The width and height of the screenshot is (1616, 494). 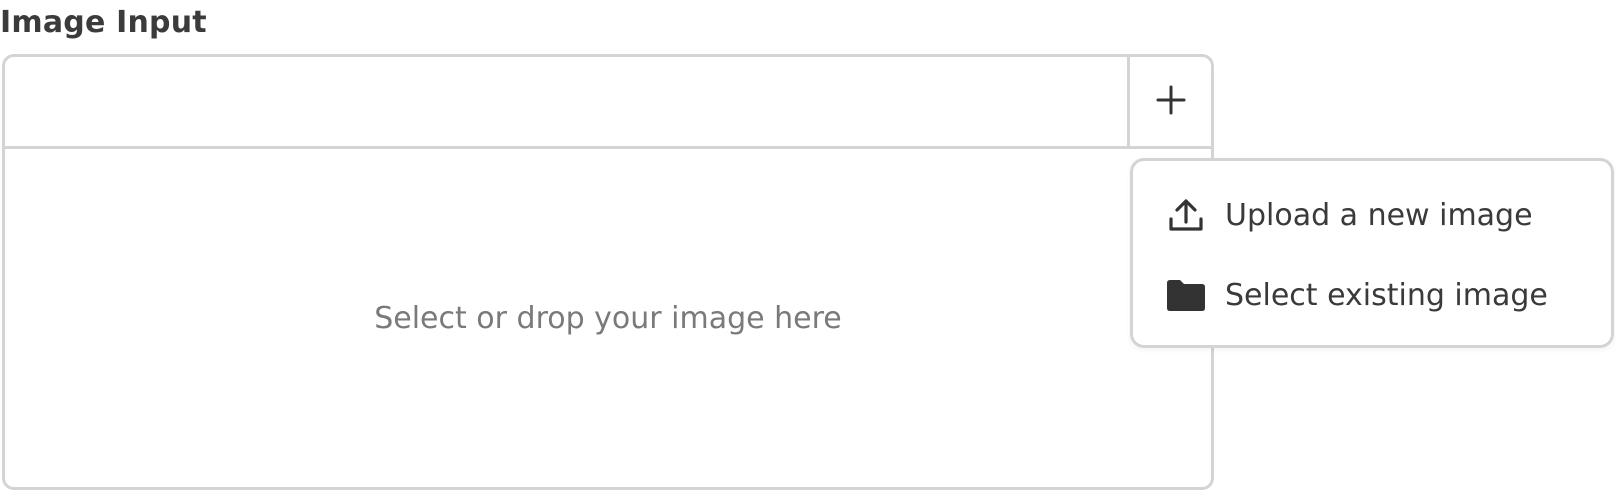 What do you see at coordinates (1186, 215) in the screenshot?
I see `upload-icon` at bounding box center [1186, 215].